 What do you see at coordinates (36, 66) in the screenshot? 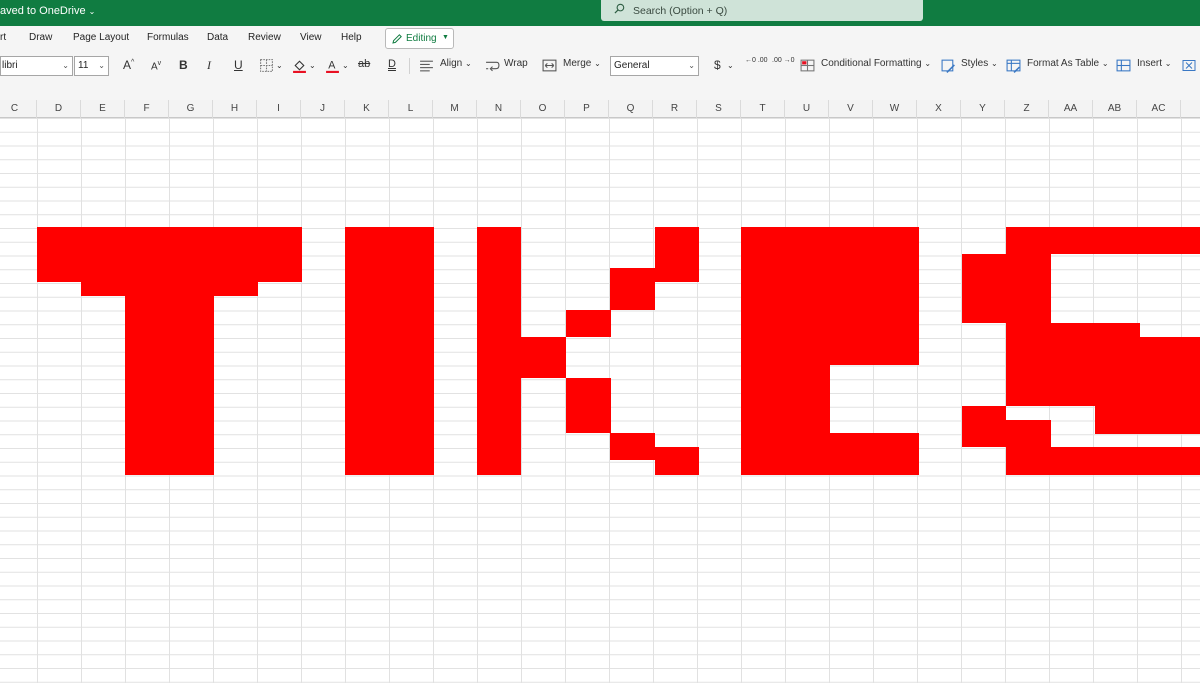
I see `font-name-select: libri ⌄` at bounding box center [36, 66].